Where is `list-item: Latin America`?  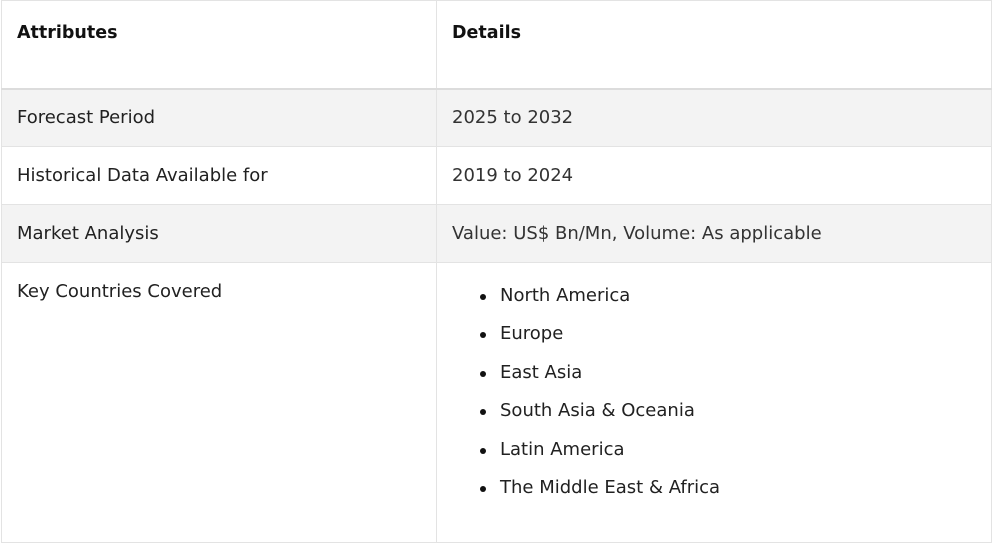 list-item: Latin America is located at coordinates (728, 454).